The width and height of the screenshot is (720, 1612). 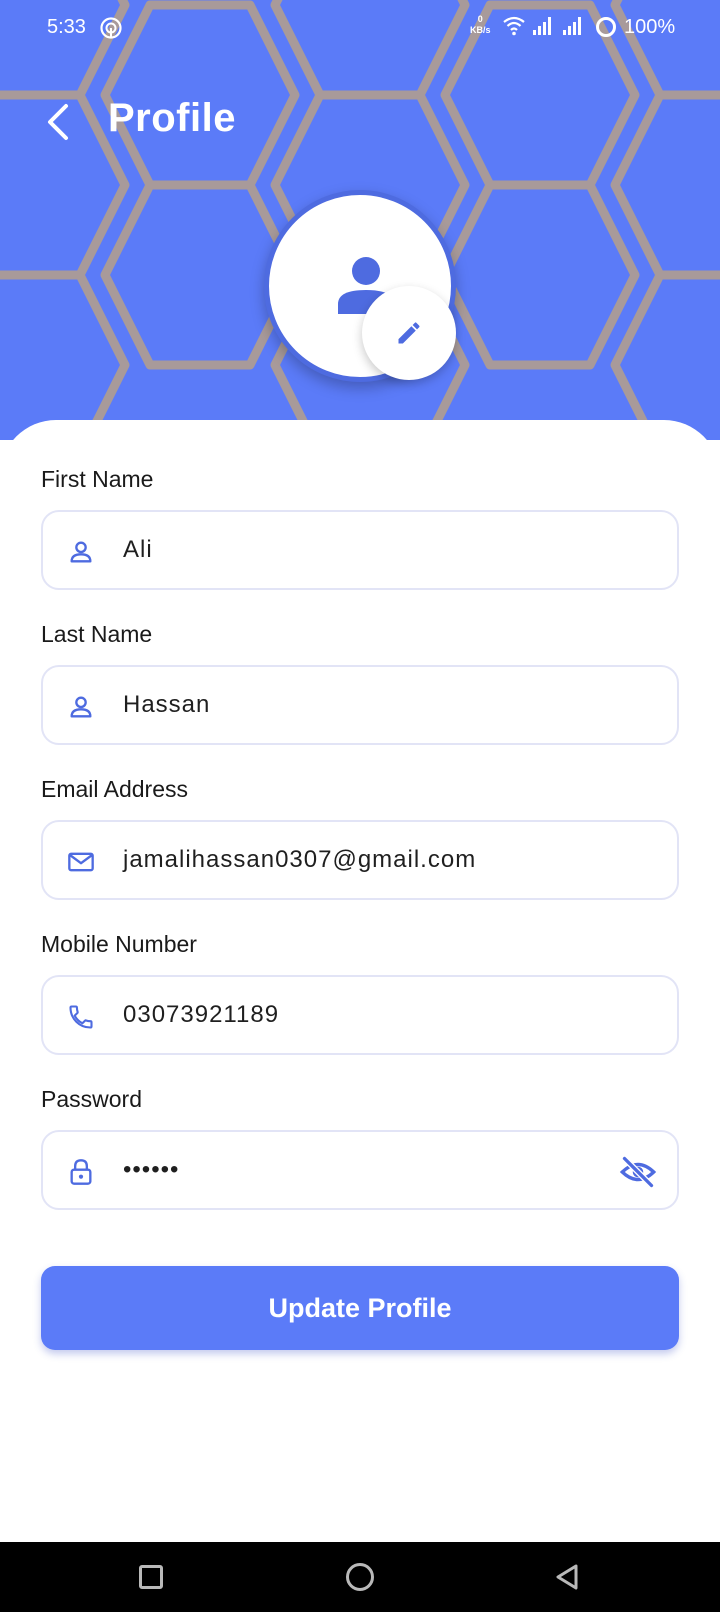 What do you see at coordinates (151, 1169) in the screenshot?
I see `password-value: ••••••` at bounding box center [151, 1169].